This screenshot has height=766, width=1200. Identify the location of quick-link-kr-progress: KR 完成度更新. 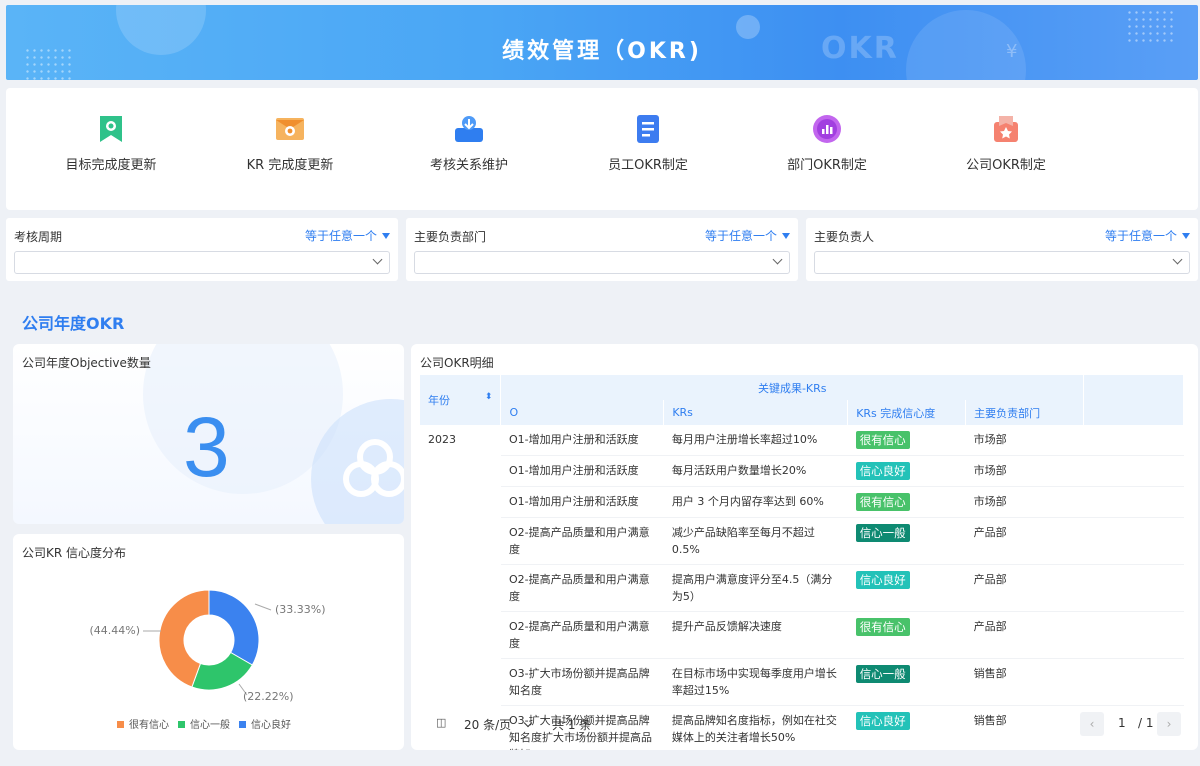
(290, 143).